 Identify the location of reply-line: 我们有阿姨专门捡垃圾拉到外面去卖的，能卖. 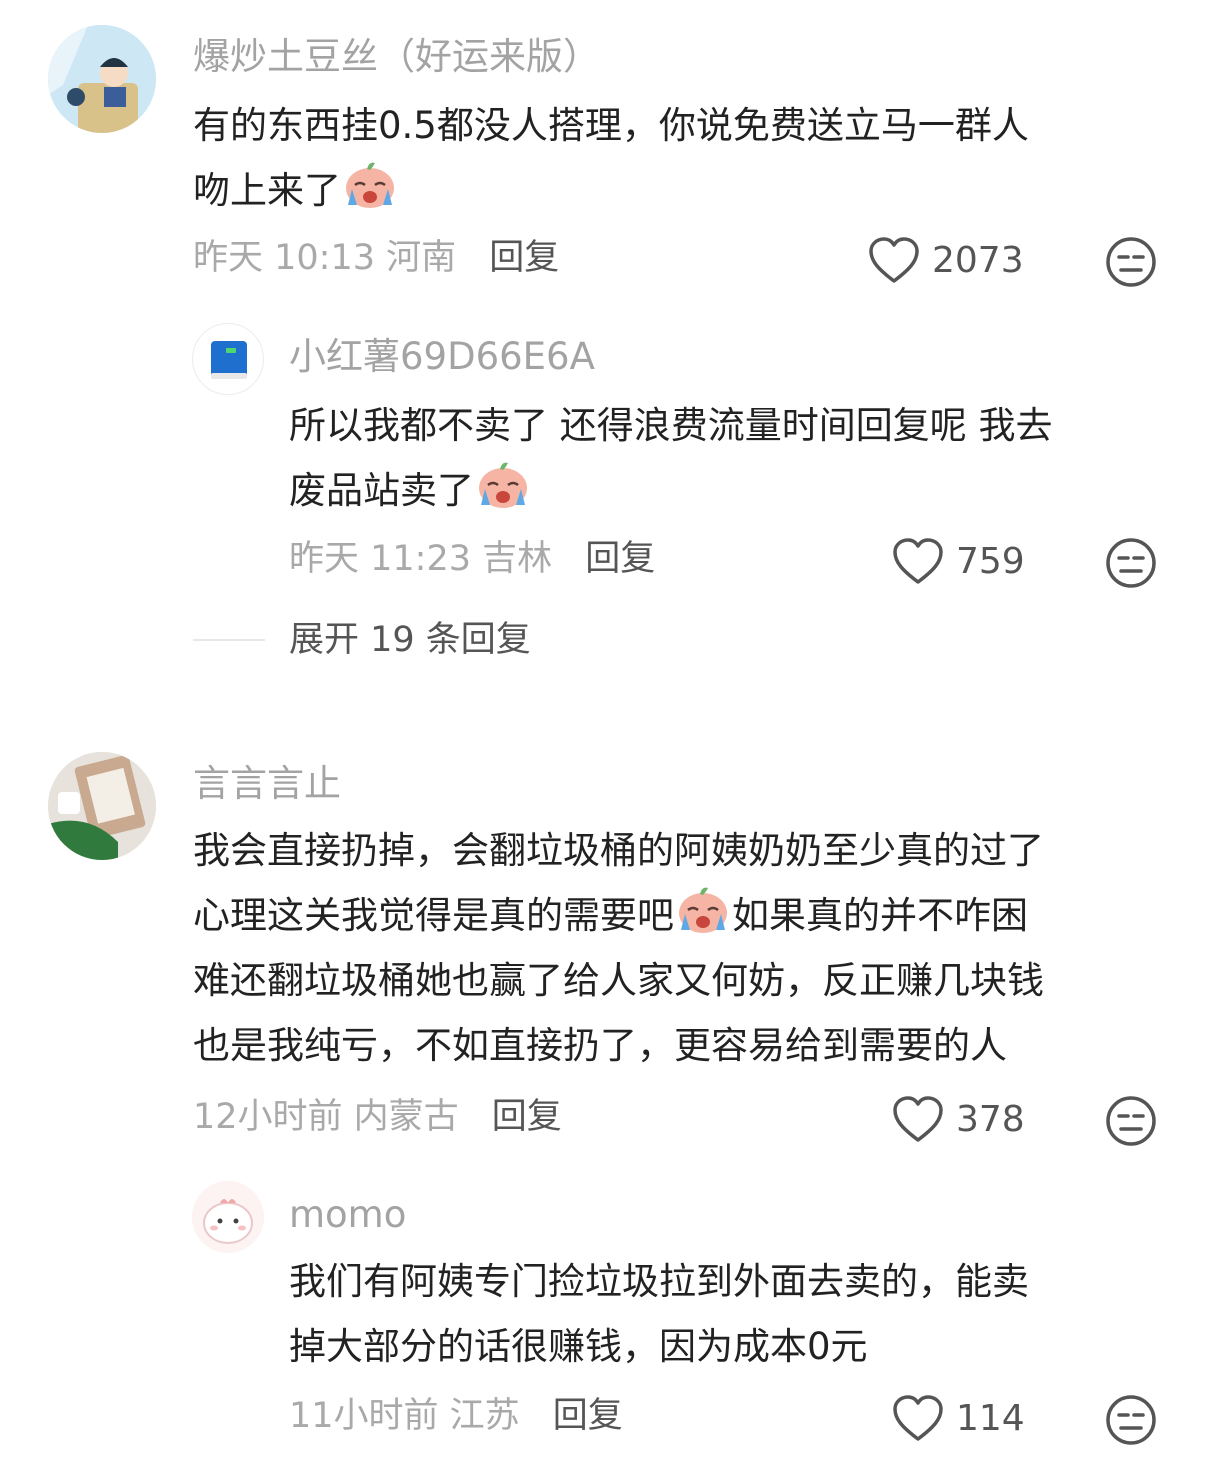
(659, 1281).